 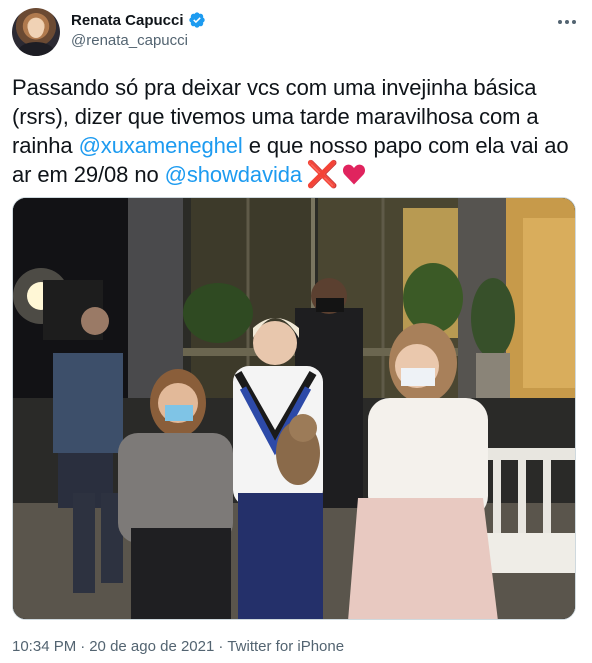 What do you see at coordinates (161, 145) in the screenshot?
I see `mention-xuxameneghel: @xuxameneghel` at bounding box center [161, 145].